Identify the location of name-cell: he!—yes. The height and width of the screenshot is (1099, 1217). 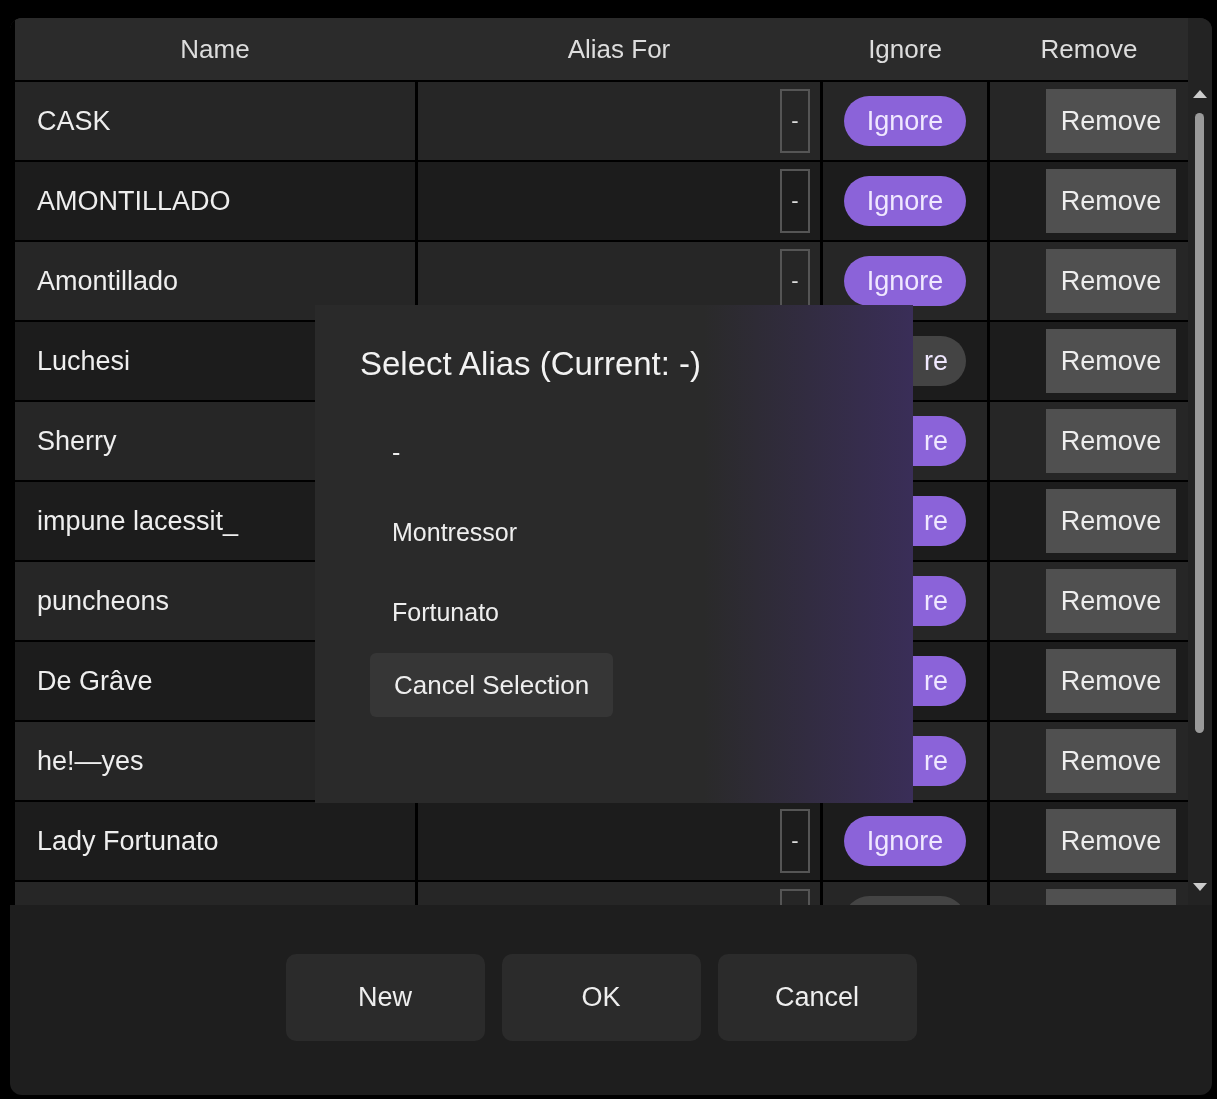
(90, 761).